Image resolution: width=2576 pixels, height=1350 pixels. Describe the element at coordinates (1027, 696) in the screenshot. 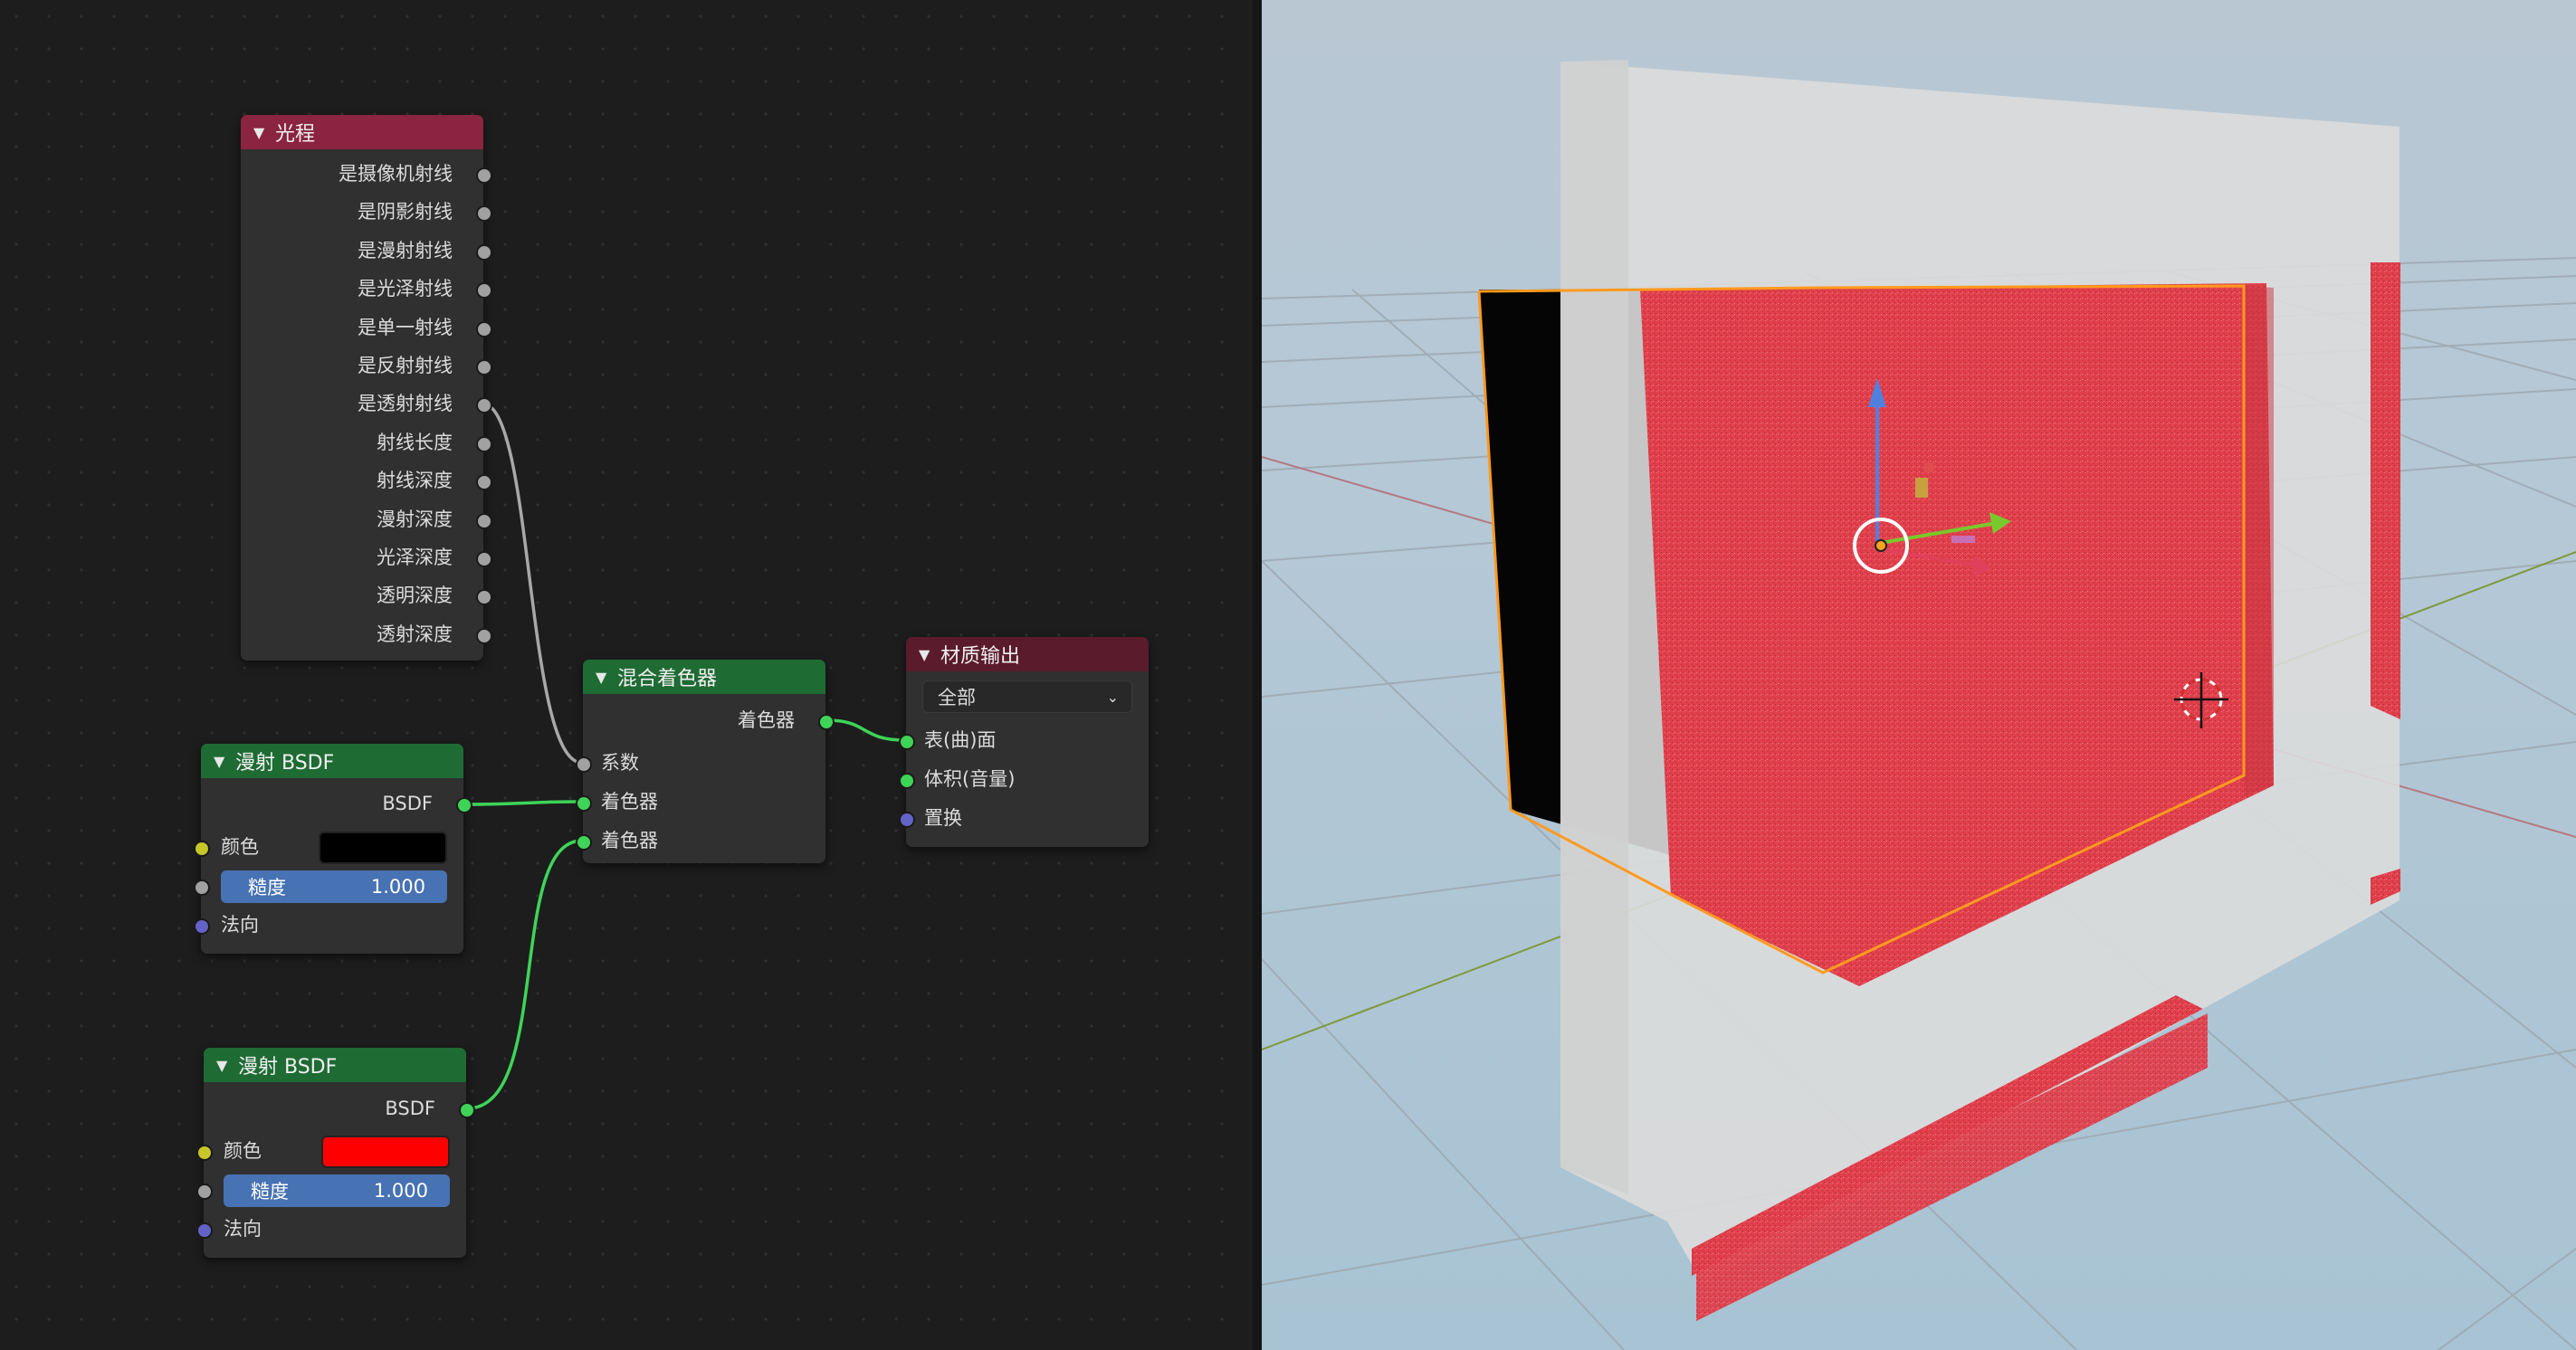

I see `render-target-dropdown: 全部 ⌄` at that location.